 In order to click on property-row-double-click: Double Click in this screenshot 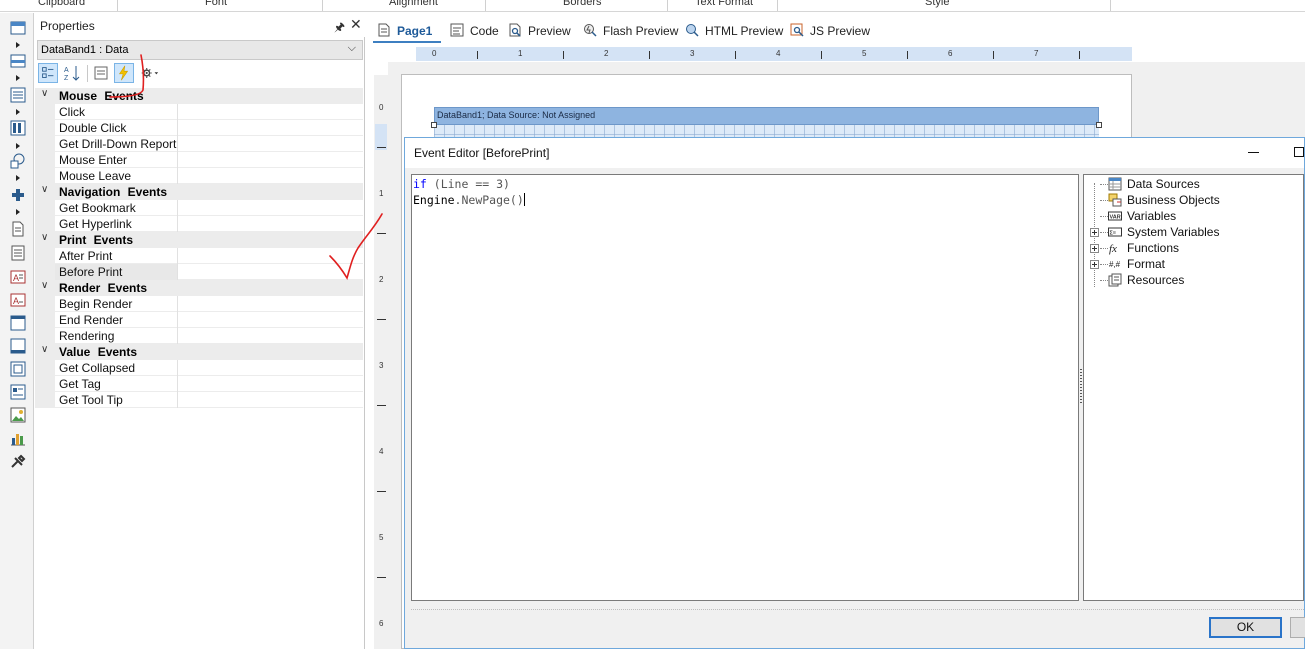, I will do `click(199, 128)`.